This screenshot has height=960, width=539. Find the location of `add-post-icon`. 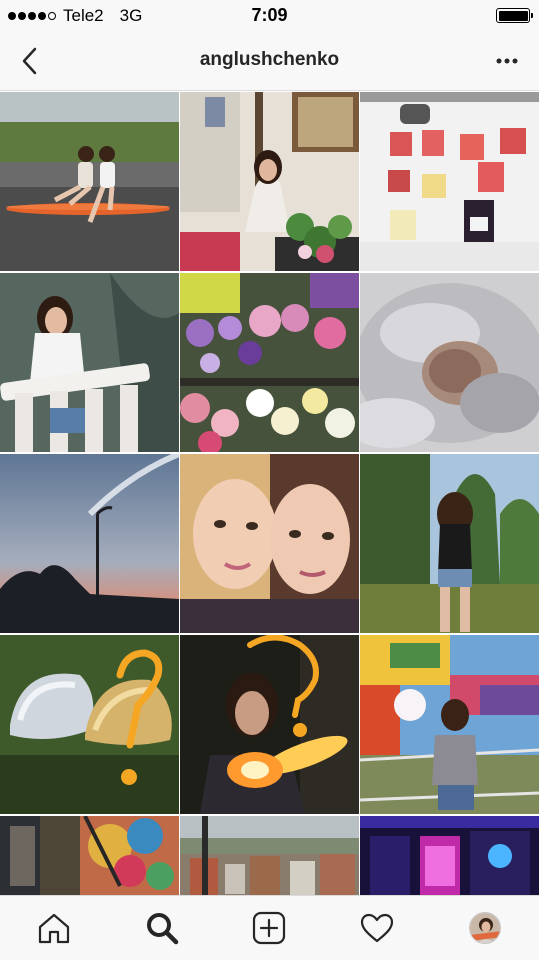

add-post-icon is located at coordinates (269, 928).